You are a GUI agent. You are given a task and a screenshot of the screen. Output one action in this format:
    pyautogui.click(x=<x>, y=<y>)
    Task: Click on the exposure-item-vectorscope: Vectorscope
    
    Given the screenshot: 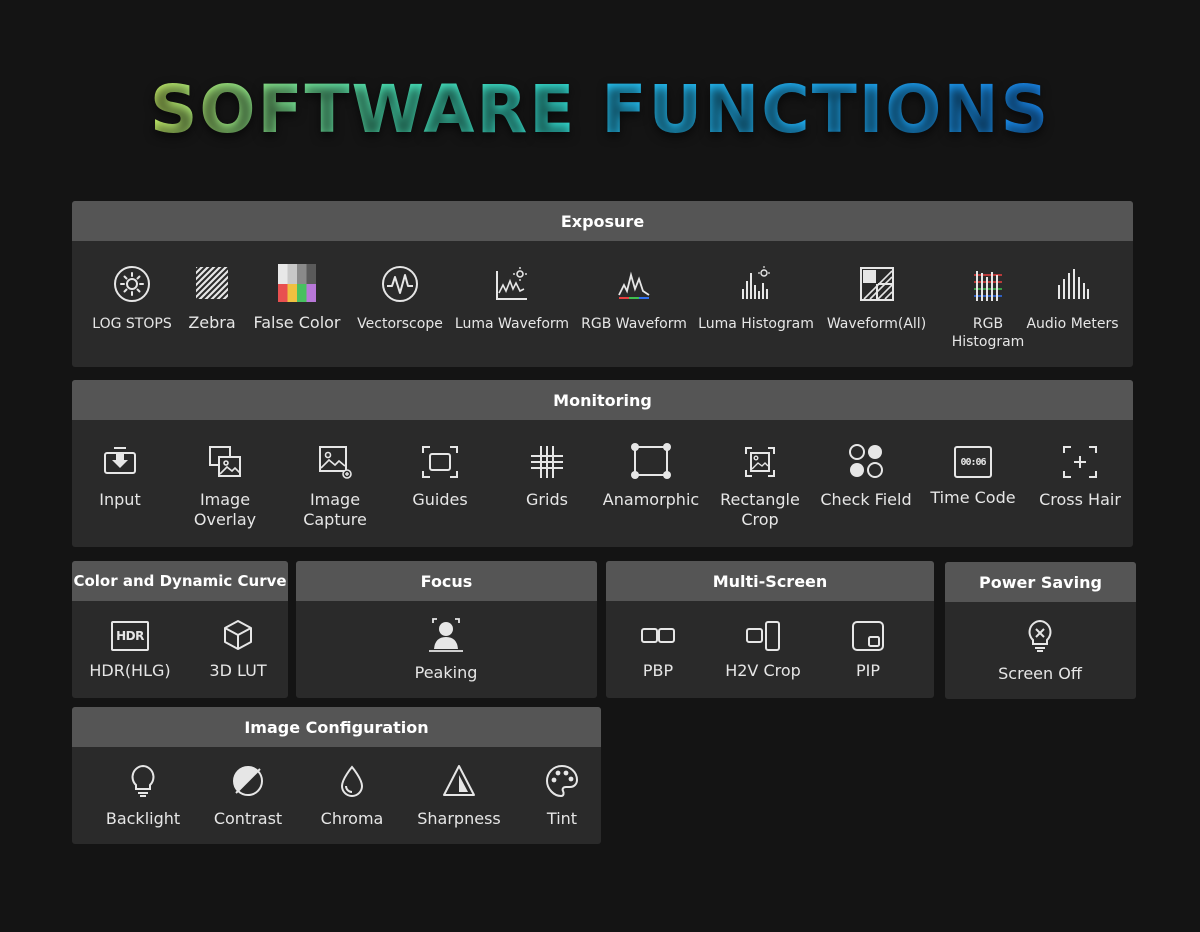 What is the action you would take?
    pyautogui.click(x=400, y=299)
    